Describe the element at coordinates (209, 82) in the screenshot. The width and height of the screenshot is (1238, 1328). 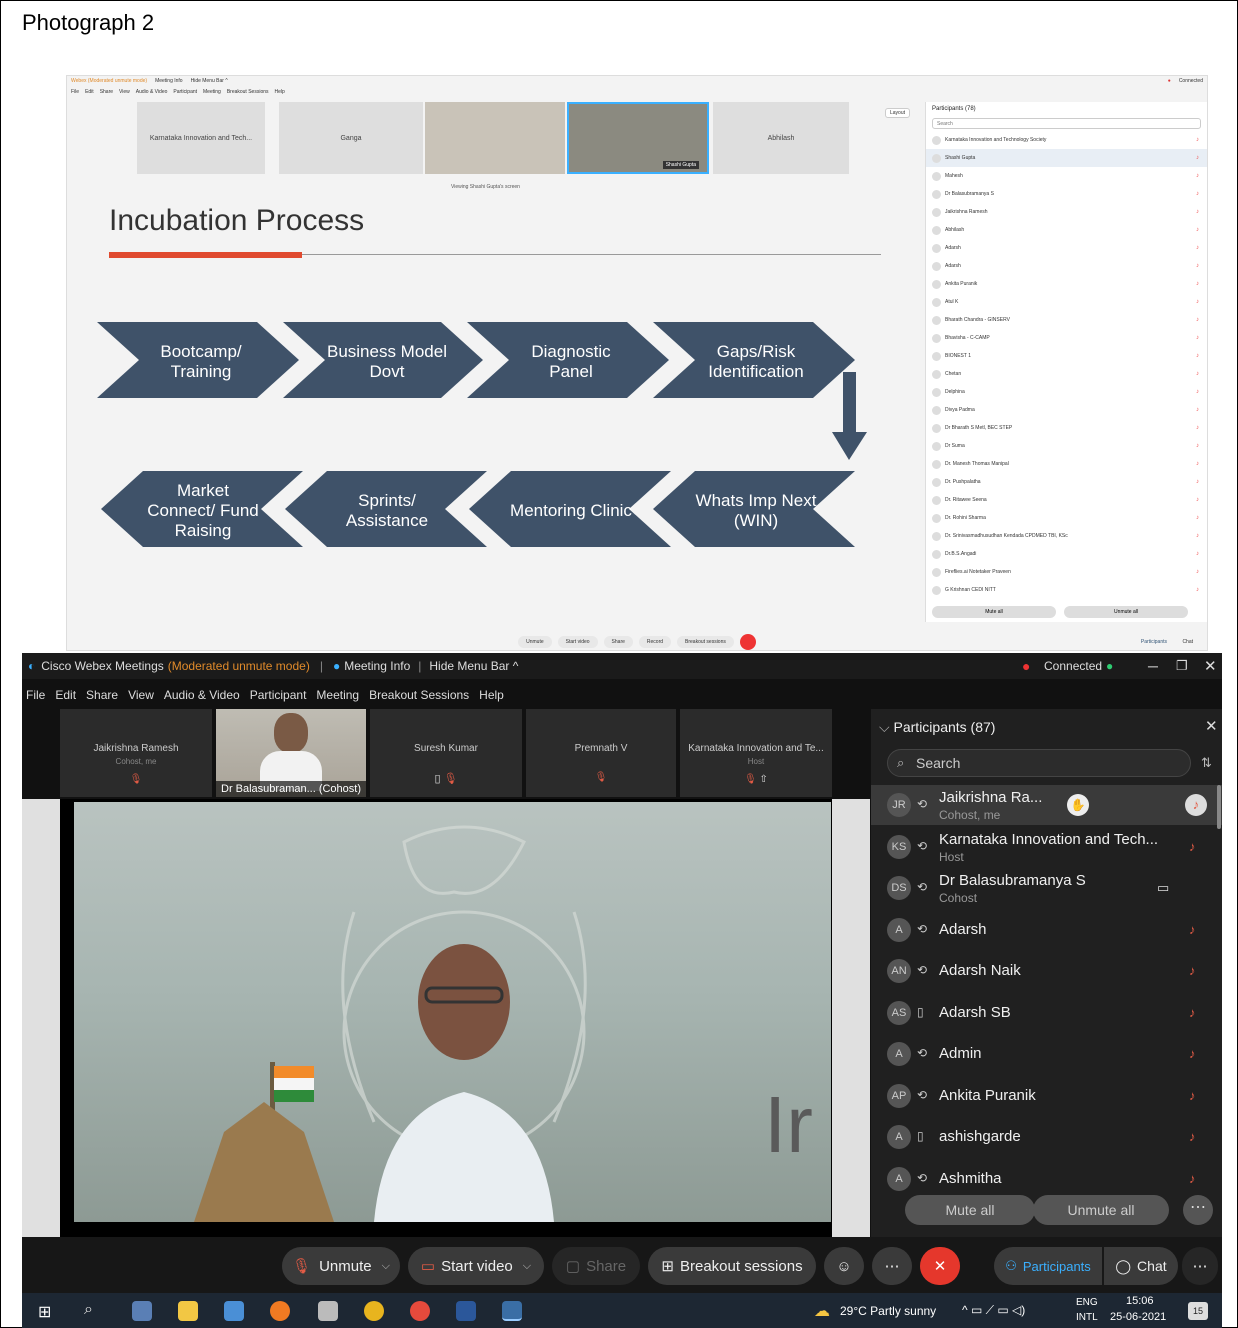
I see `top-hide-menu: Hide Menu Bar ^` at that location.